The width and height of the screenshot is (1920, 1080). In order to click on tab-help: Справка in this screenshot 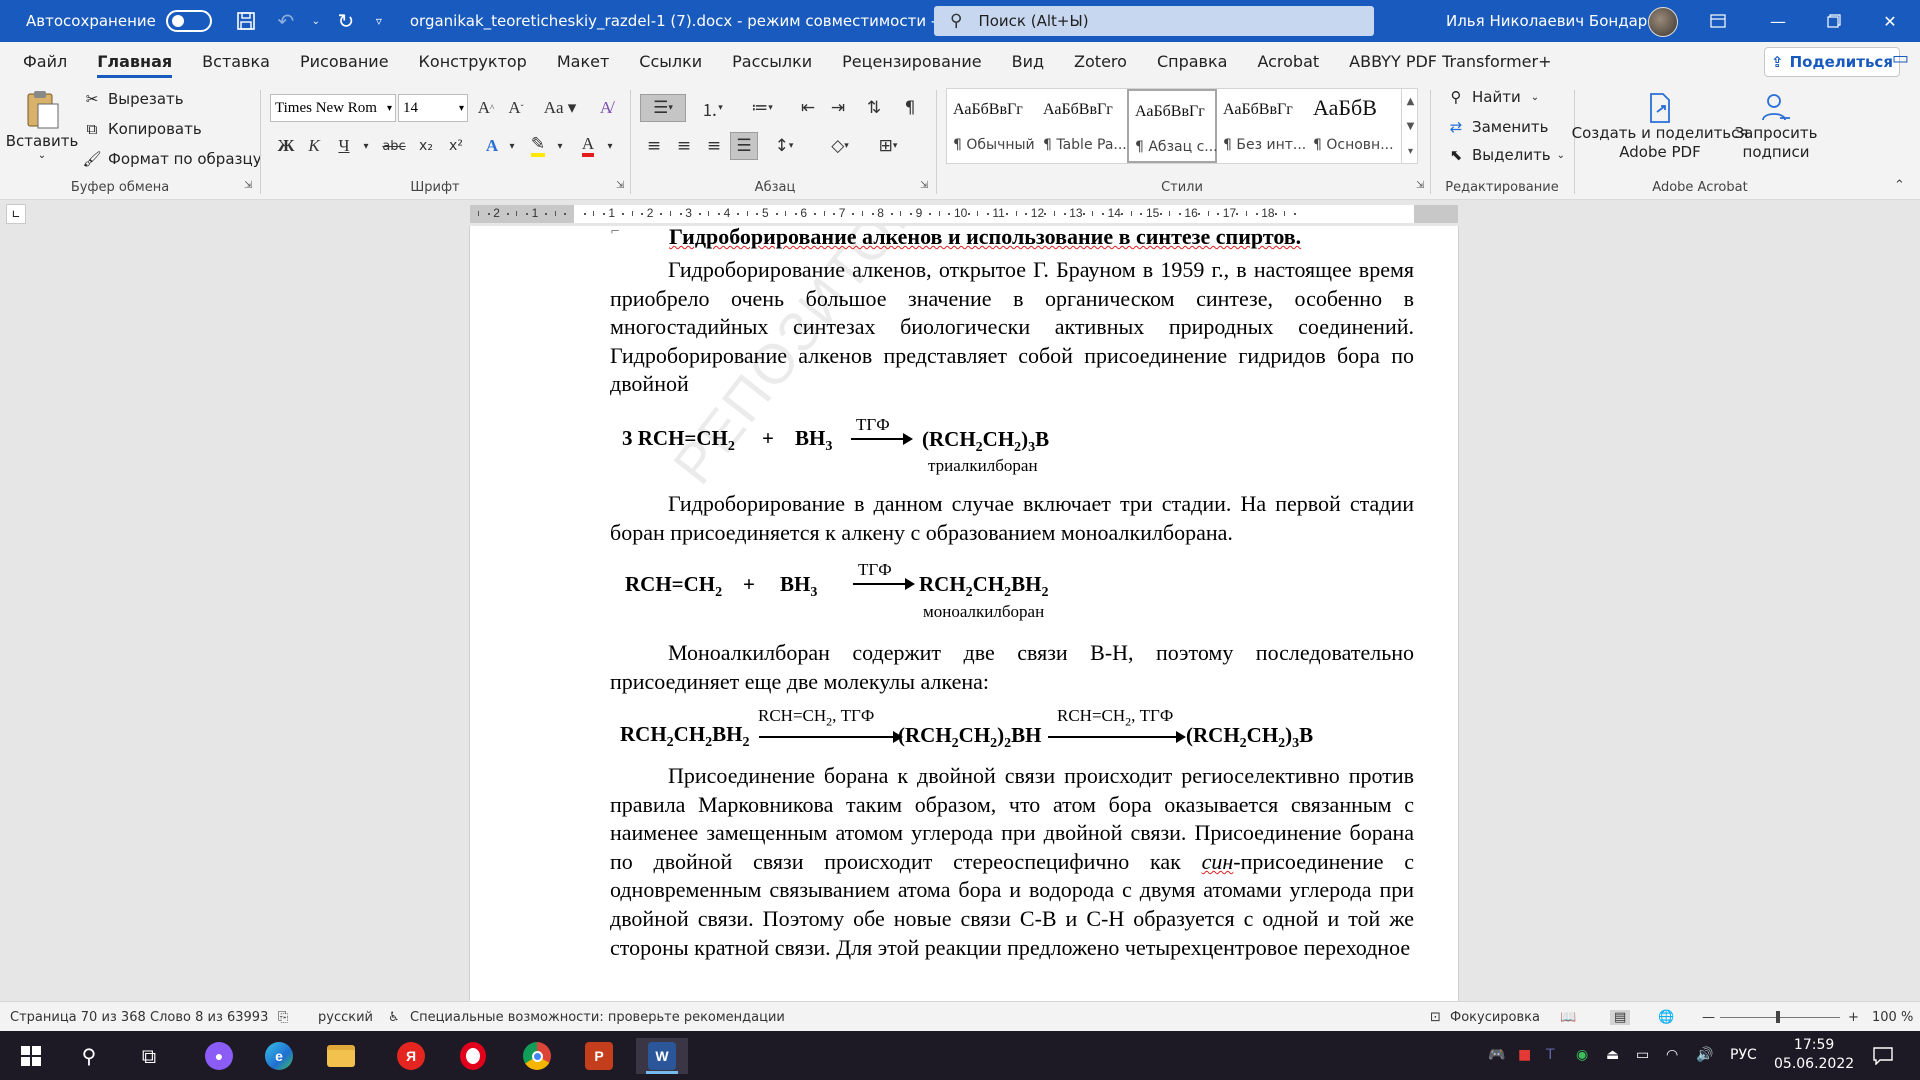, I will do `click(1192, 62)`.